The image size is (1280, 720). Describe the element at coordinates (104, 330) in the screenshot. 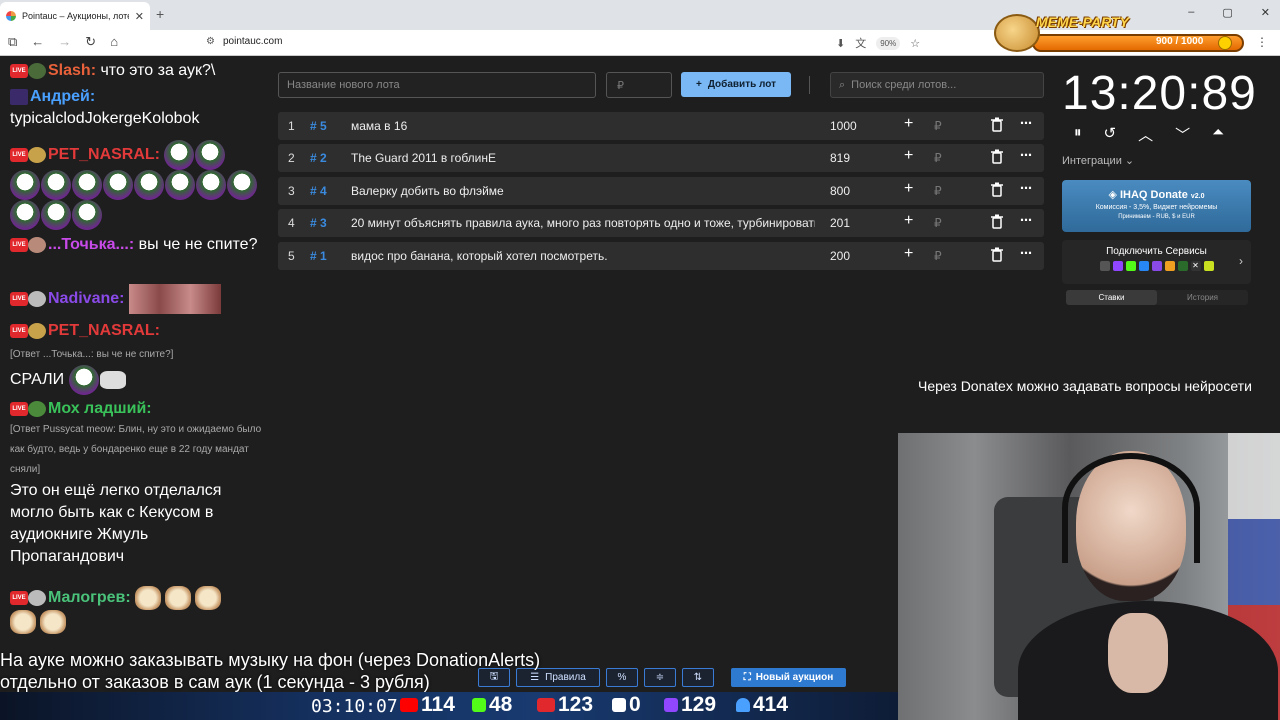

I see `chat-nick: PET_NASRAL:` at that location.